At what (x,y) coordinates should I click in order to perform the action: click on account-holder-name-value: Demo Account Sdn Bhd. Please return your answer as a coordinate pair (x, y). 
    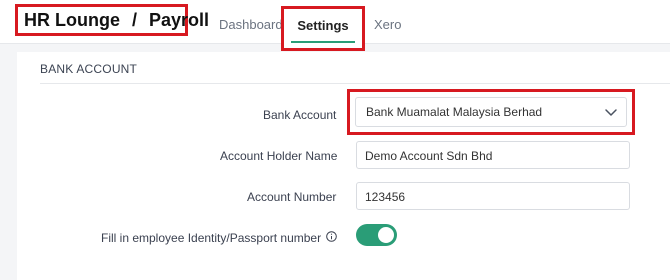
    Looking at the image, I should click on (429, 156).